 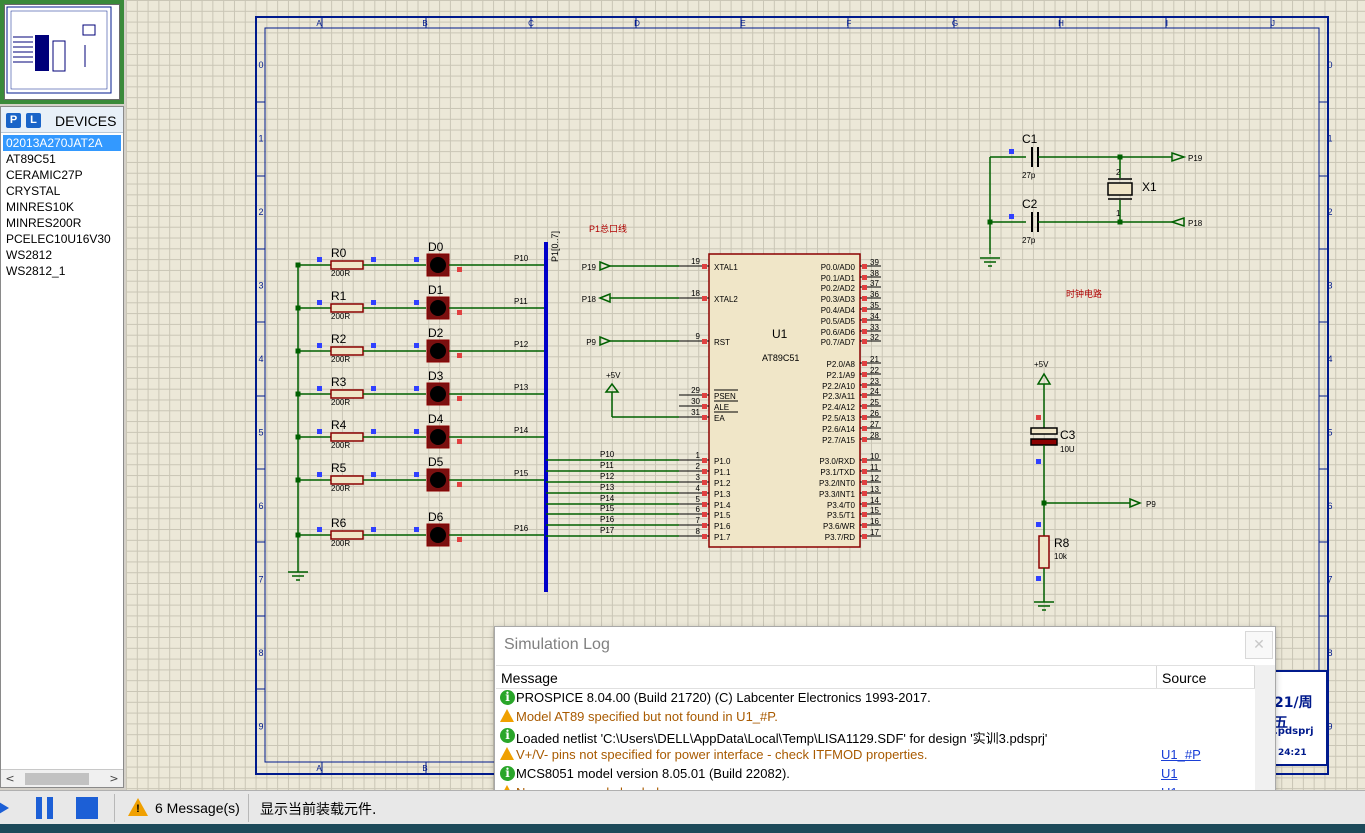 I want to click on mcu-pin-number: 27, so click(x=874, y=424).